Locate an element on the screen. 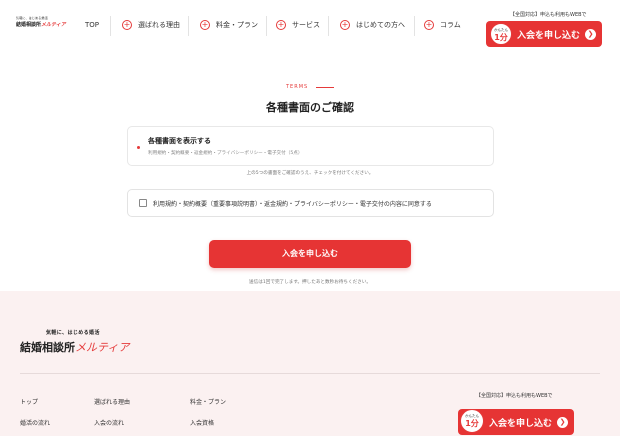 This screenshot has width=620, height=436. header-cta-note: 【全国対応】申込も利用もWEBで is located at coordinates (548, 15).